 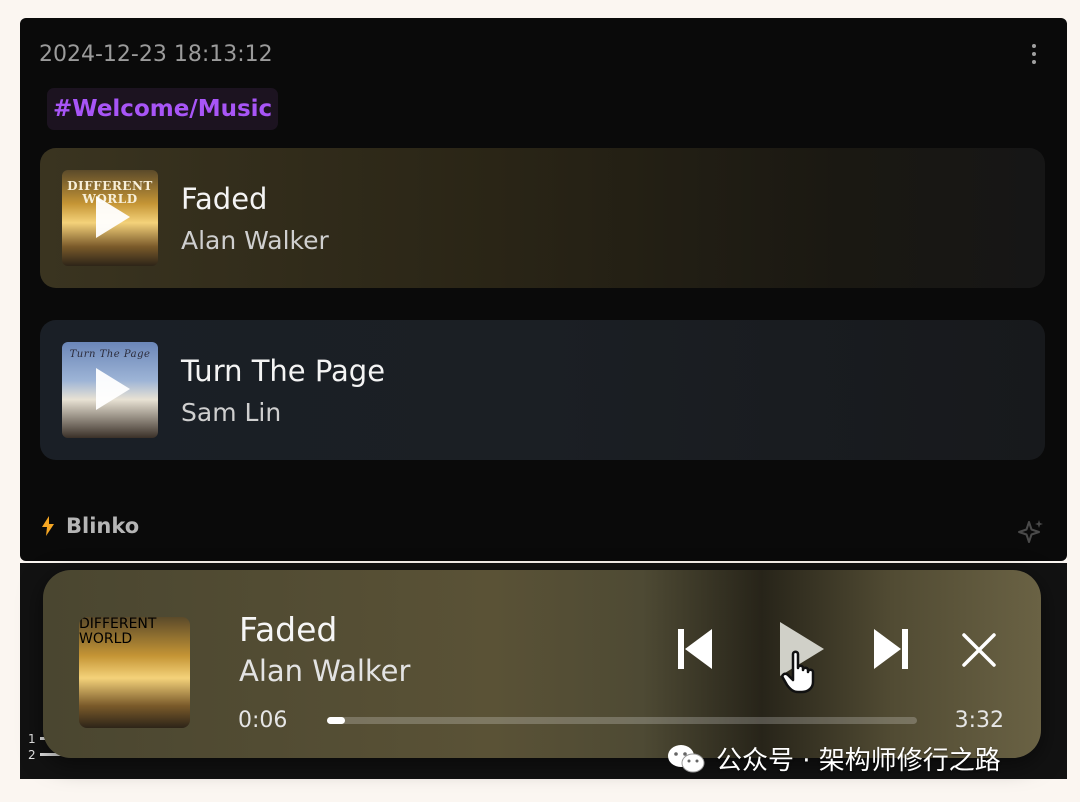 I want to click on watermark: 公众号 · 架构师修行之路, so click(x=833, y=758).